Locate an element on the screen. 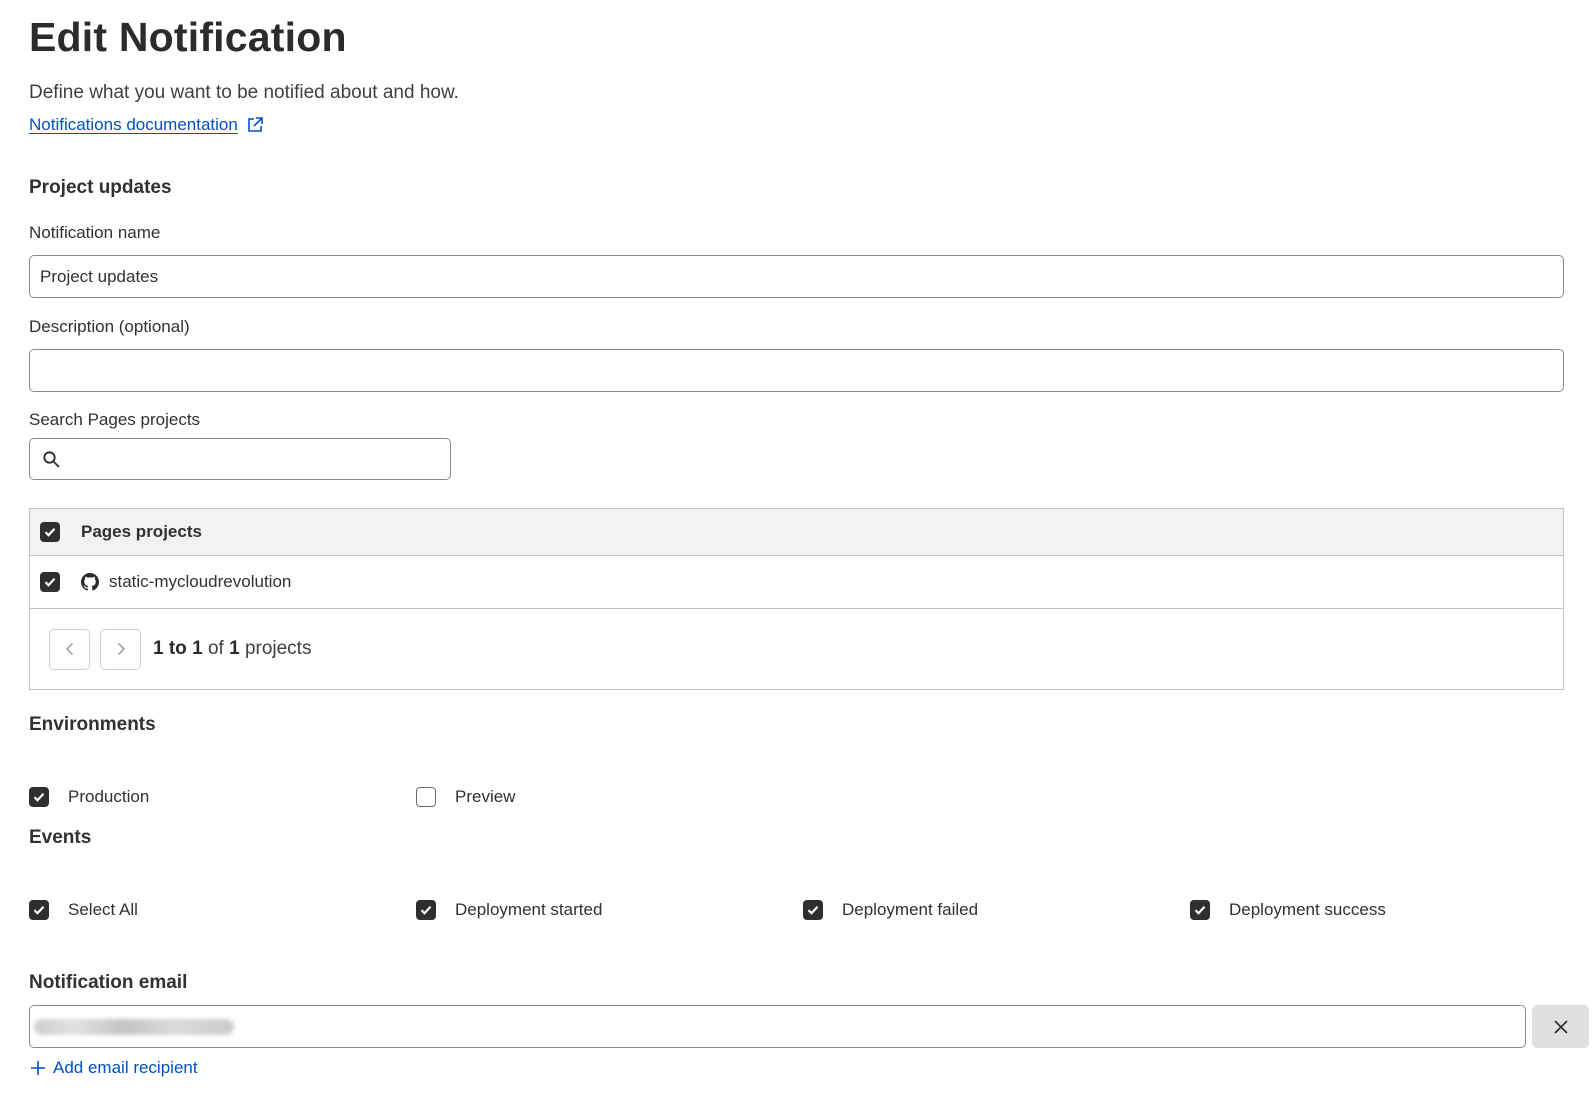 The image size is (1592, 1105). event-option-select-all: Select All is located at coordinates (83, 910).